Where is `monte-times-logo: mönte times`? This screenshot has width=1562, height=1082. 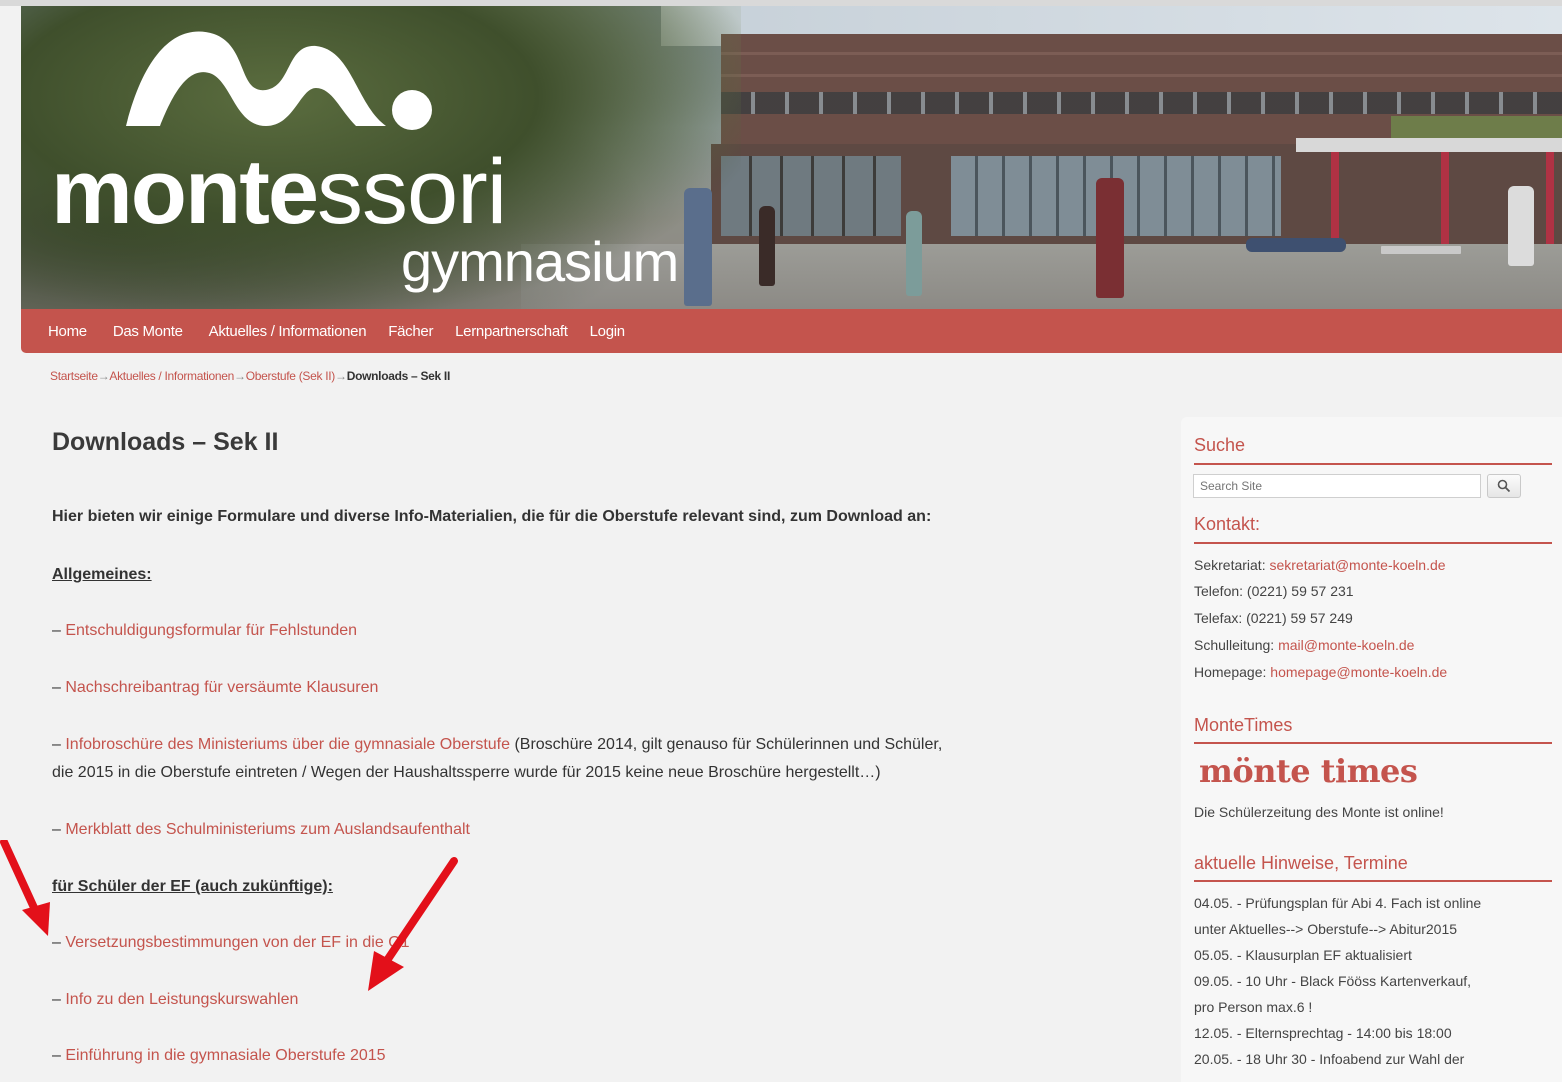
monte-times-logo: mönte times is located at coordinates (1308, 771).